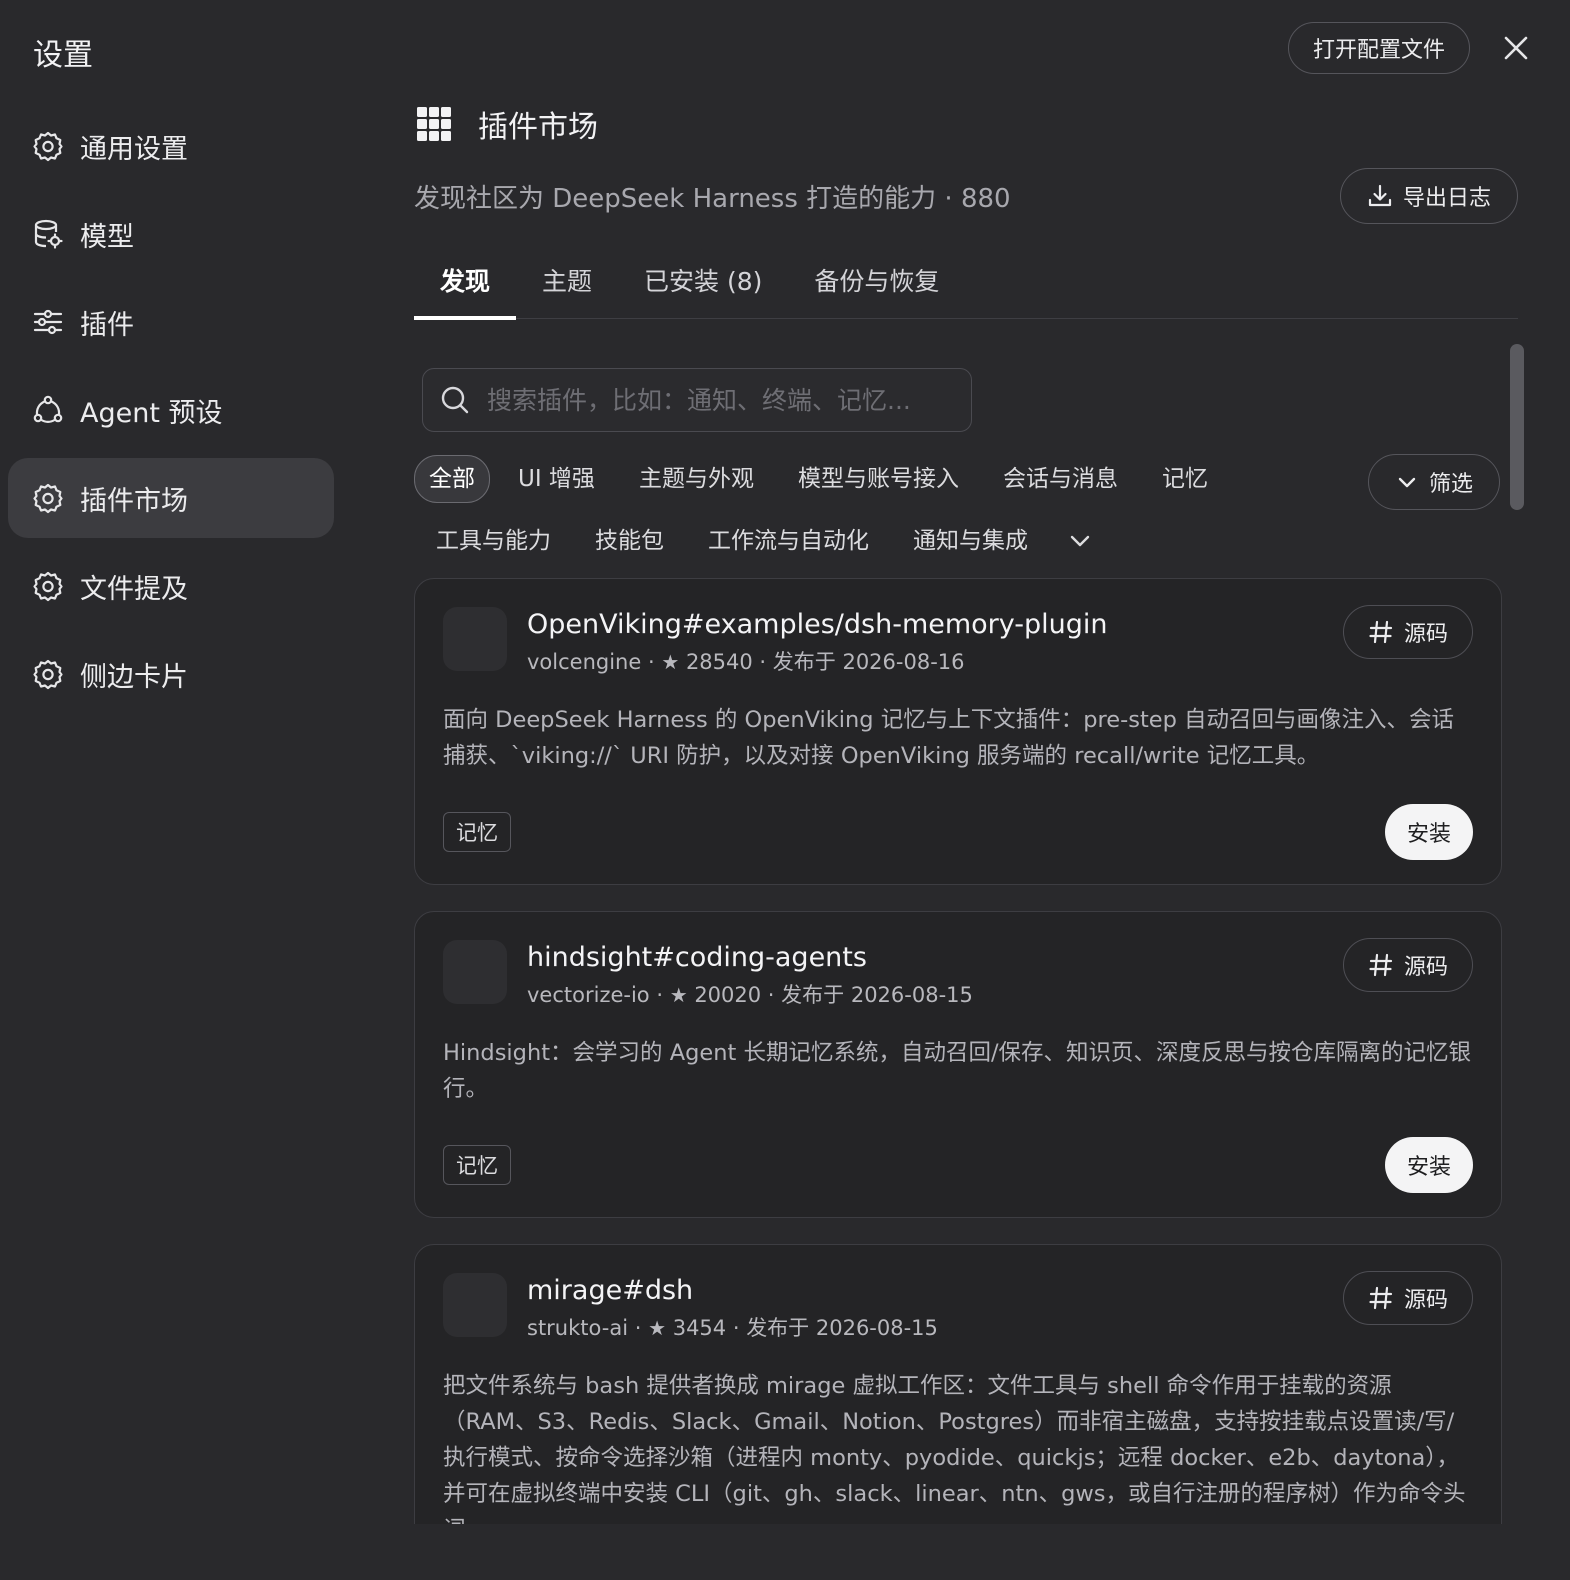 The image size is (1570, 1580). I want to click on sidebar-item-label: 插件, so click(107, 325).